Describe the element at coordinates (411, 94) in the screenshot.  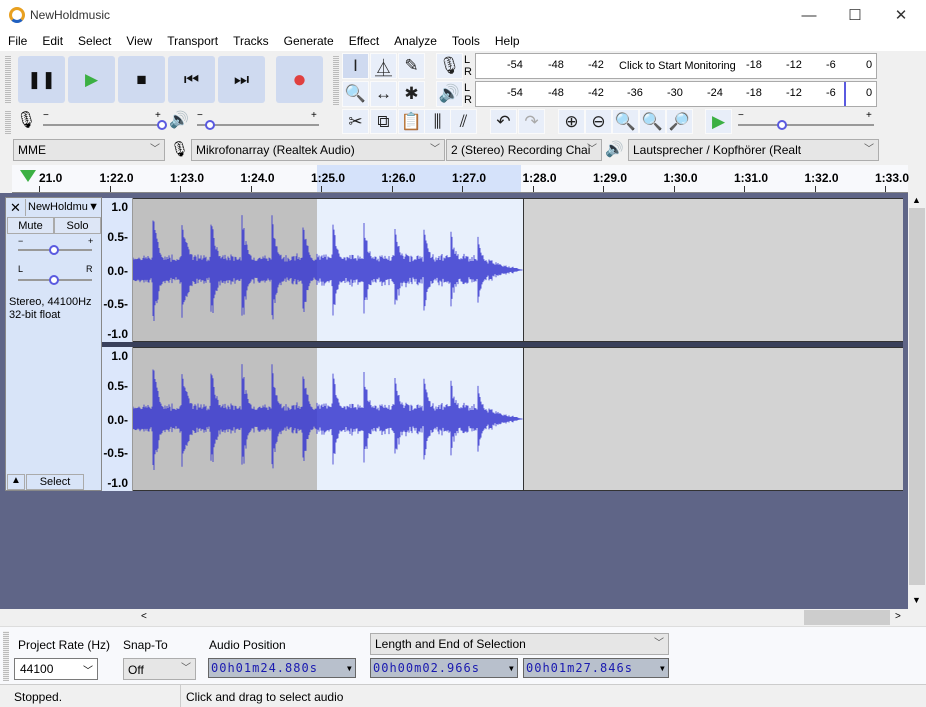
I see `multi-tool-button: ✱` at that location.